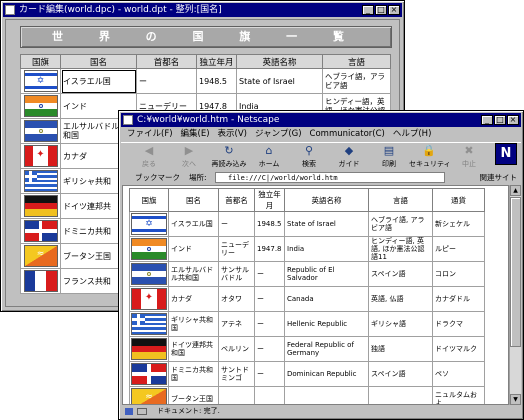  Describe the element at coordinates (515, 399) in the screenshot. I see `scroll-down-arrow: ▼` at that location.